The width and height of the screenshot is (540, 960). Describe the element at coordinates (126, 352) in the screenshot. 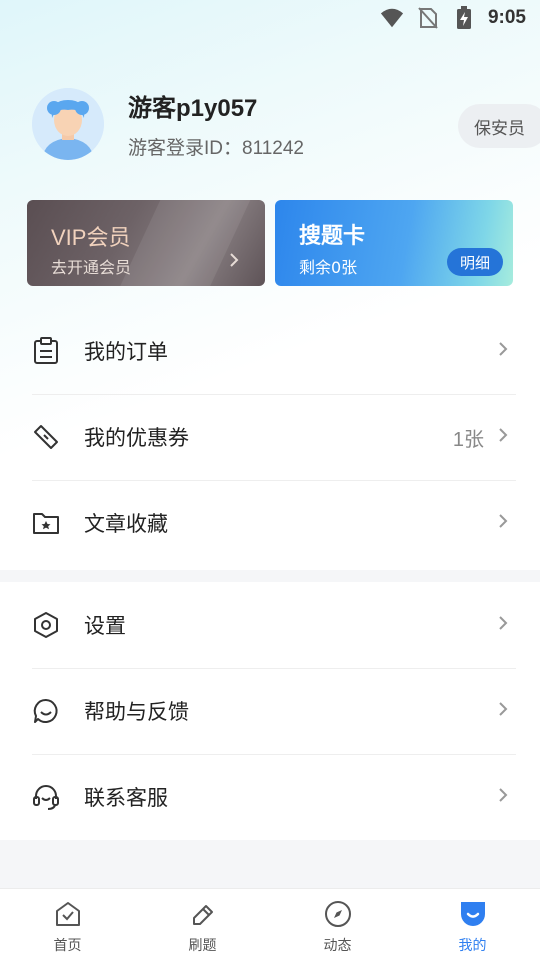

I see `menu-label: 我的订单` at that location.